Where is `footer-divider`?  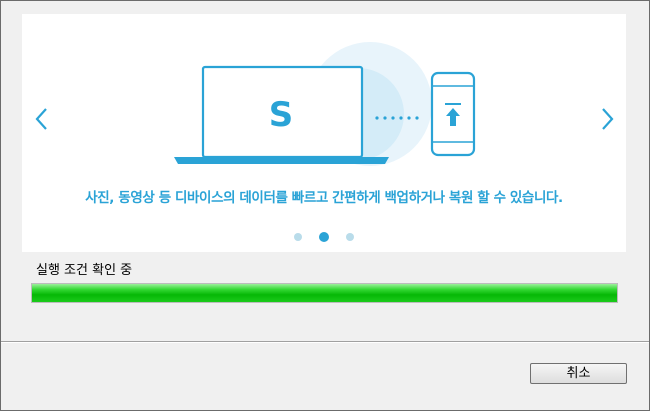 footer-divider is located at coordinates (325, 342).